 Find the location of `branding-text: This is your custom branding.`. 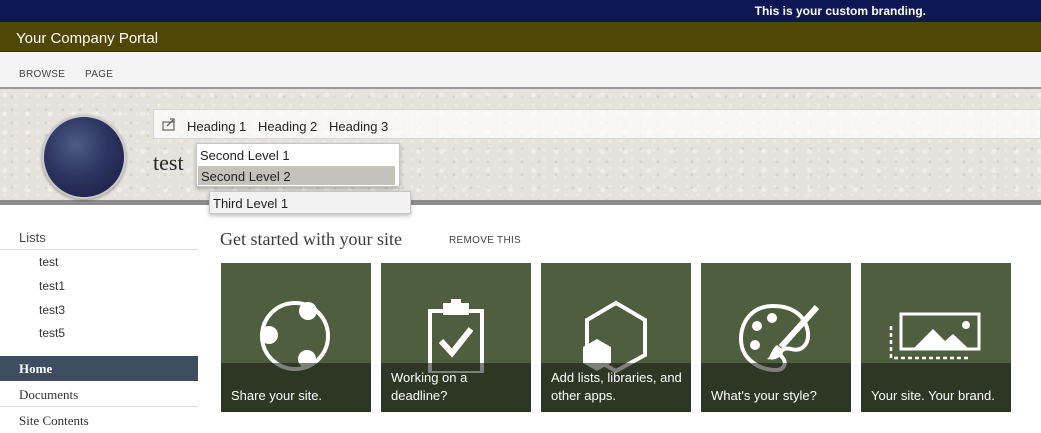

branding-text: This is your custom branding. is located at coordinates (840, 11).